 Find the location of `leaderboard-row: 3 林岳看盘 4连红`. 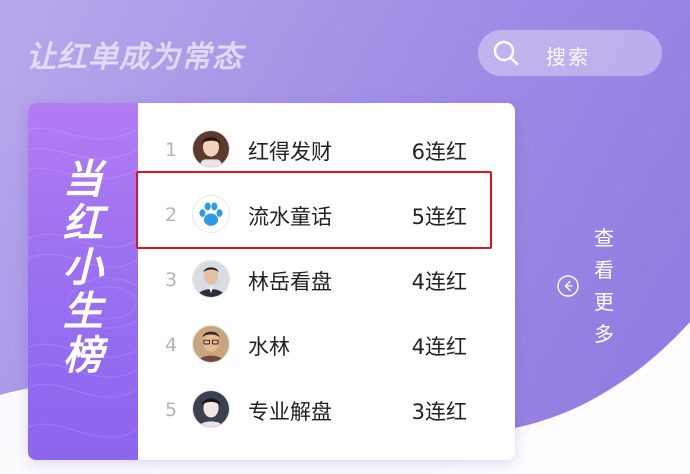

leaderboard-row: 3 林岳看盘 4连红 is located at coordinates (326, 280).